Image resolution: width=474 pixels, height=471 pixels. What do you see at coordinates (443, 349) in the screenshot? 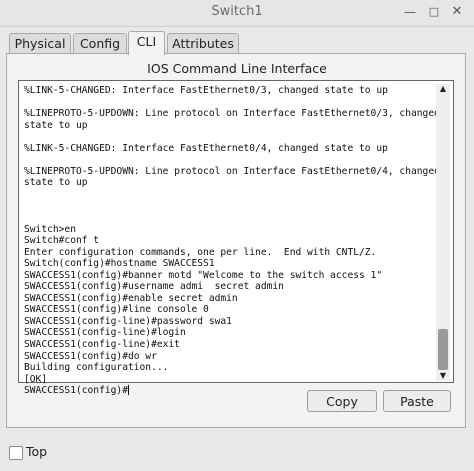
I see `scrollbar-thumb` at bounding box center [443, 349].